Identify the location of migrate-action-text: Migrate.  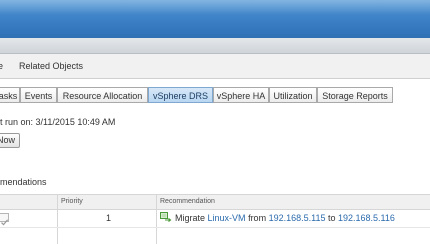
(190, 218).